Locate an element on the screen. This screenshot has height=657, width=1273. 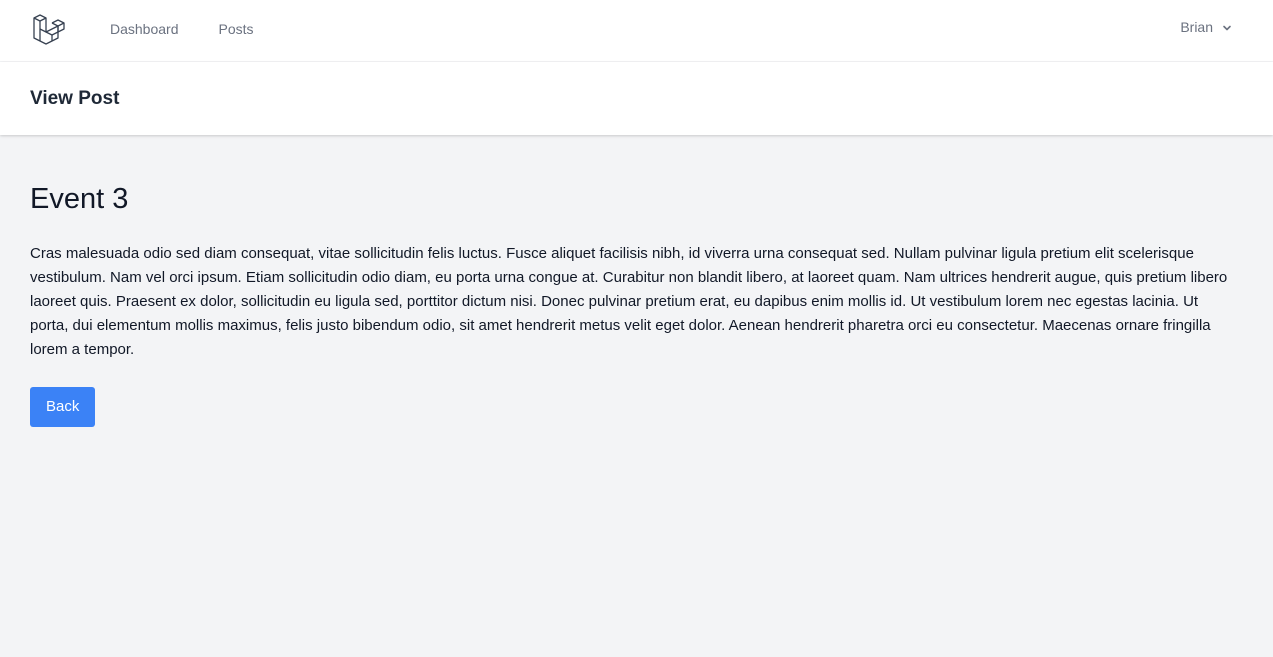
user-menu-dropdown: Brian is located at coordinates (1206, 27).